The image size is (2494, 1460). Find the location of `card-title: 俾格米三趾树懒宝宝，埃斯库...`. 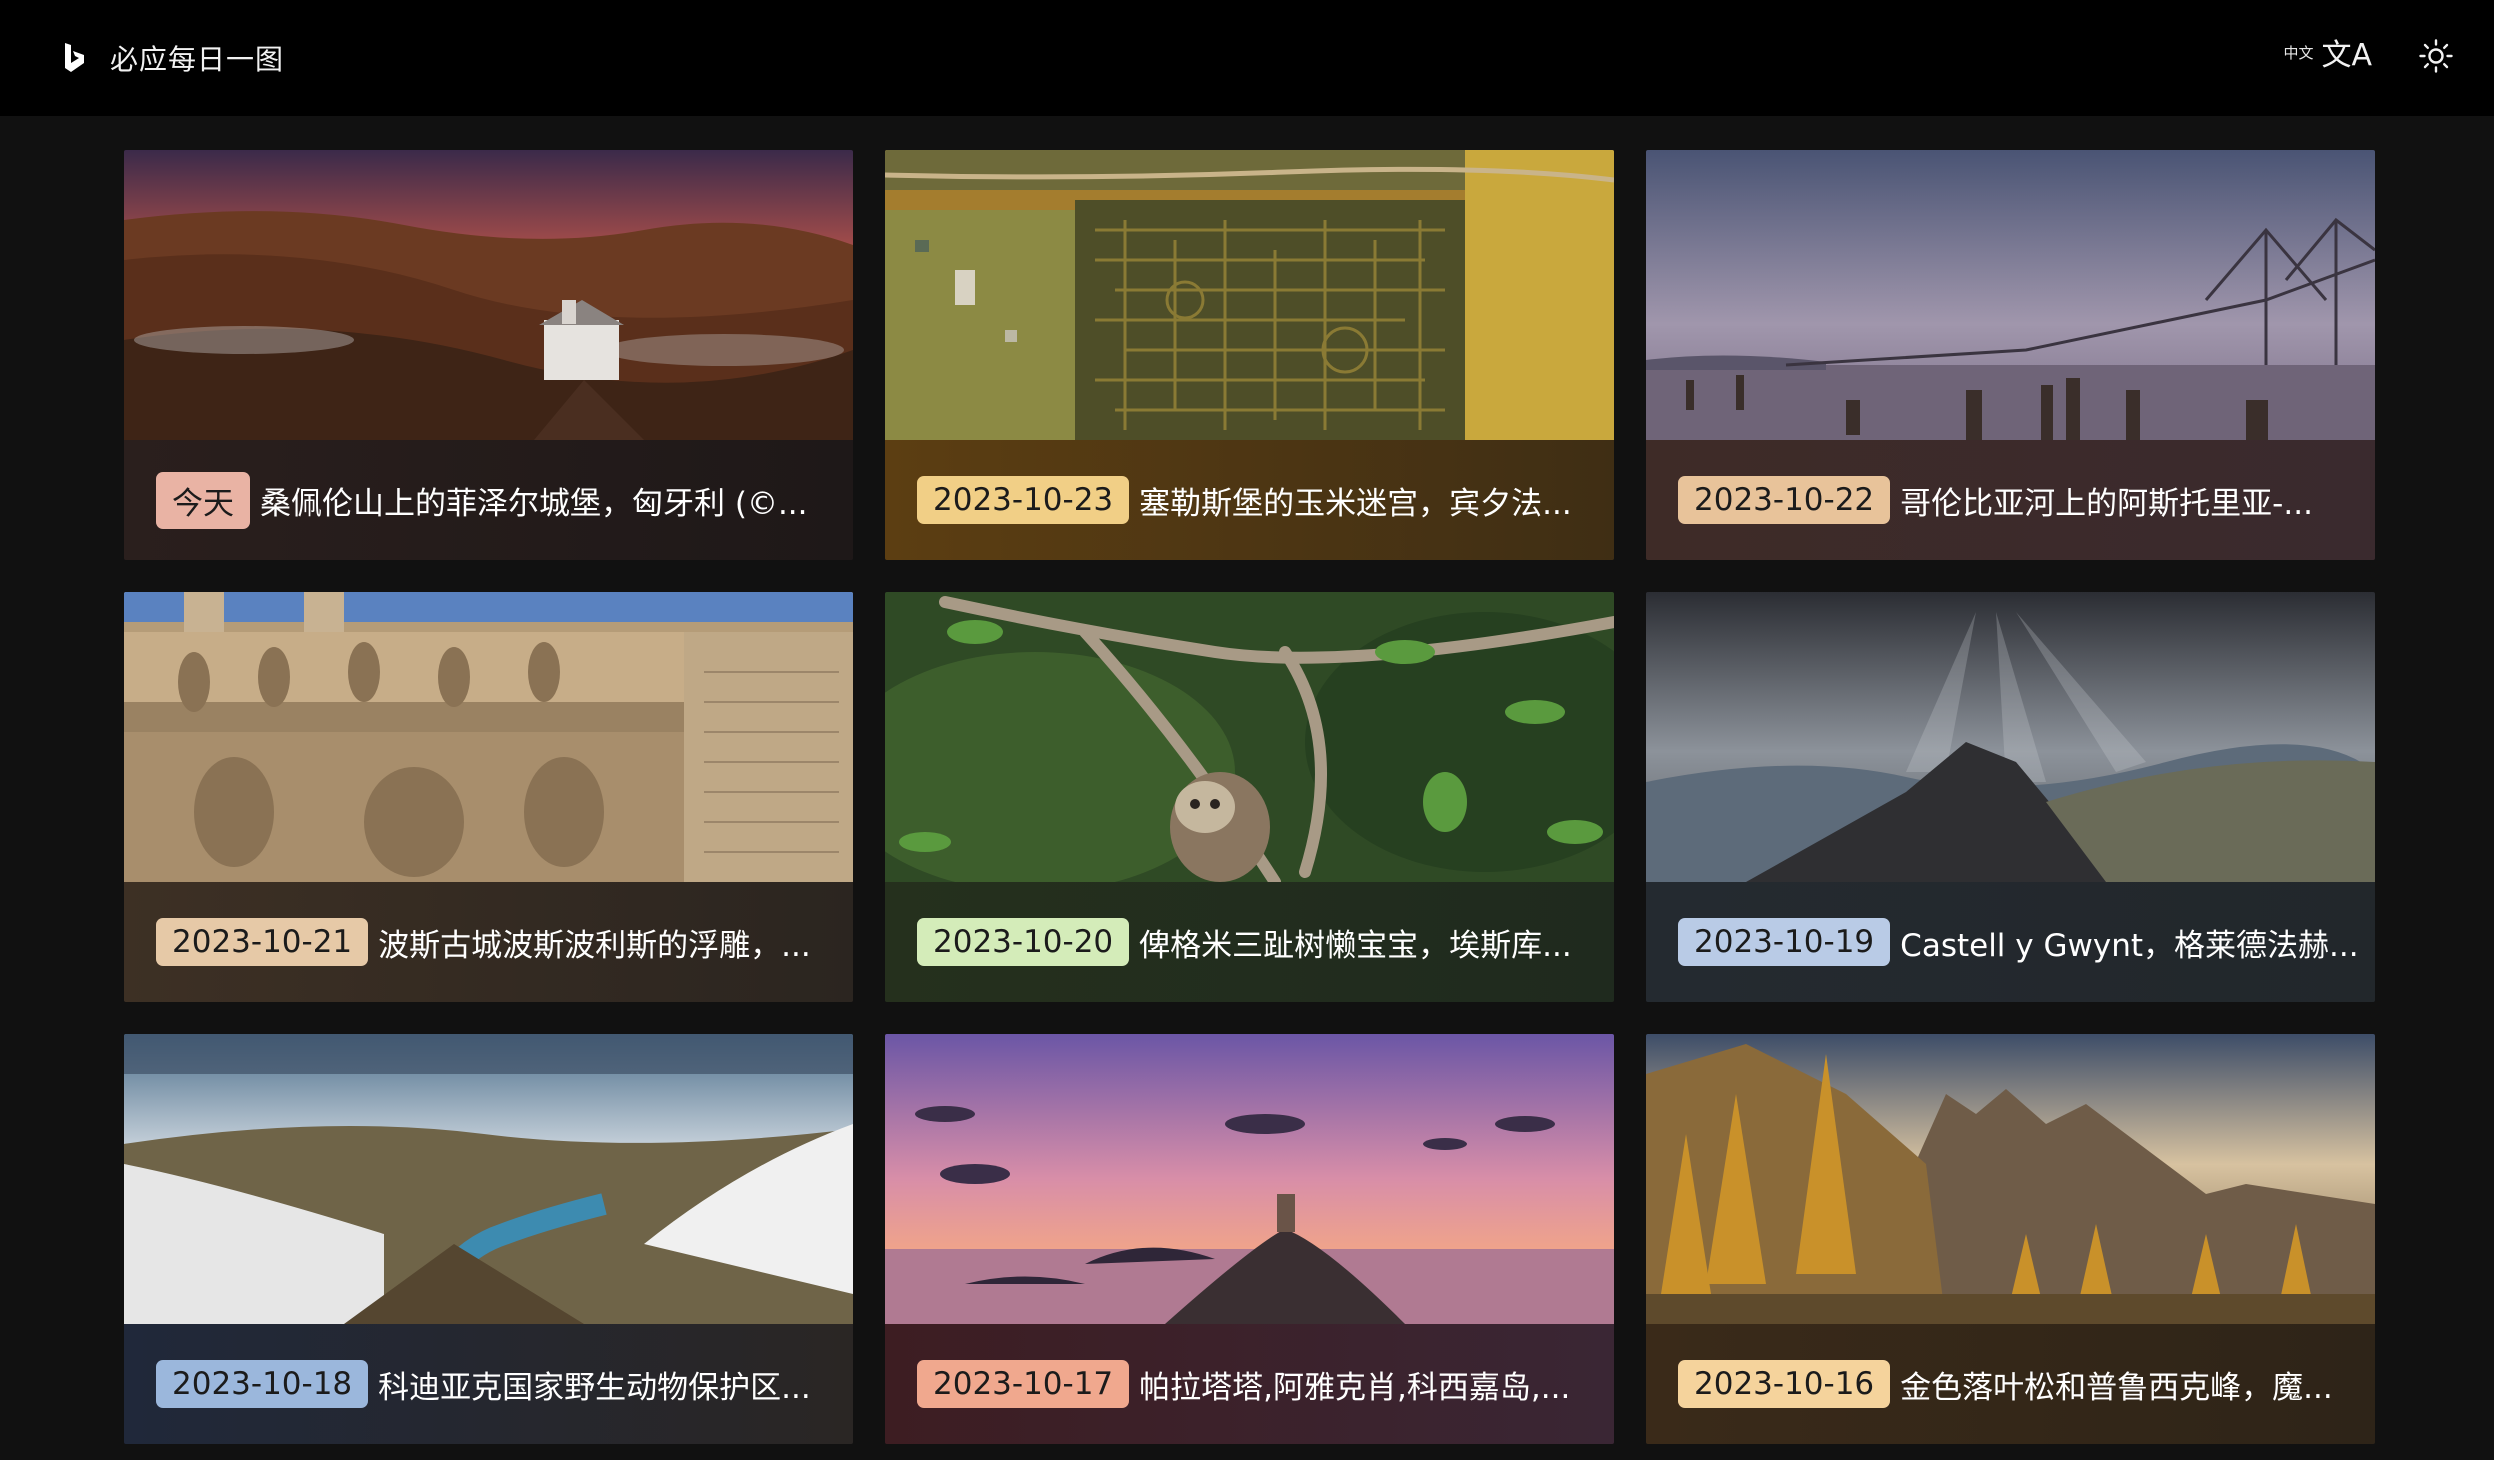

card-title: 俾格米三趾树懒宝宝，埃斯库... is located at coordinates (1355, 945).